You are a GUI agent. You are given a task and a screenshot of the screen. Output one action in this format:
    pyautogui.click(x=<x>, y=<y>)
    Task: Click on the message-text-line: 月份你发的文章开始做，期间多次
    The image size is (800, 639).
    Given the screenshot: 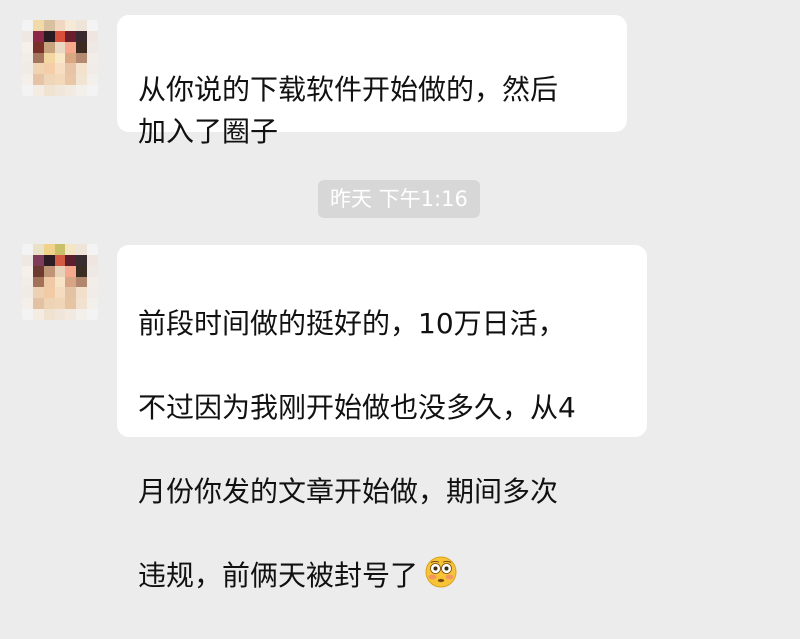 What is the action you would take?
    pyautogui.click(x=348, y=491)
    